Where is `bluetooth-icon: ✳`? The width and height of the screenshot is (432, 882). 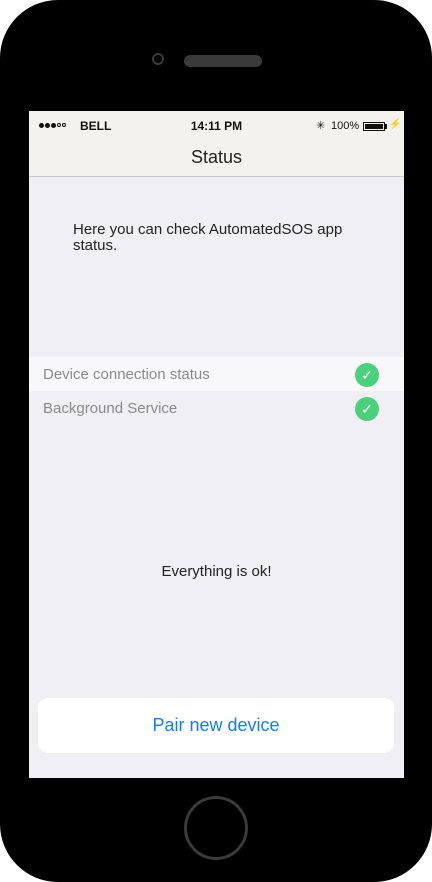
bluetooth-icon: ✳ is located at coordinates (321, 126).